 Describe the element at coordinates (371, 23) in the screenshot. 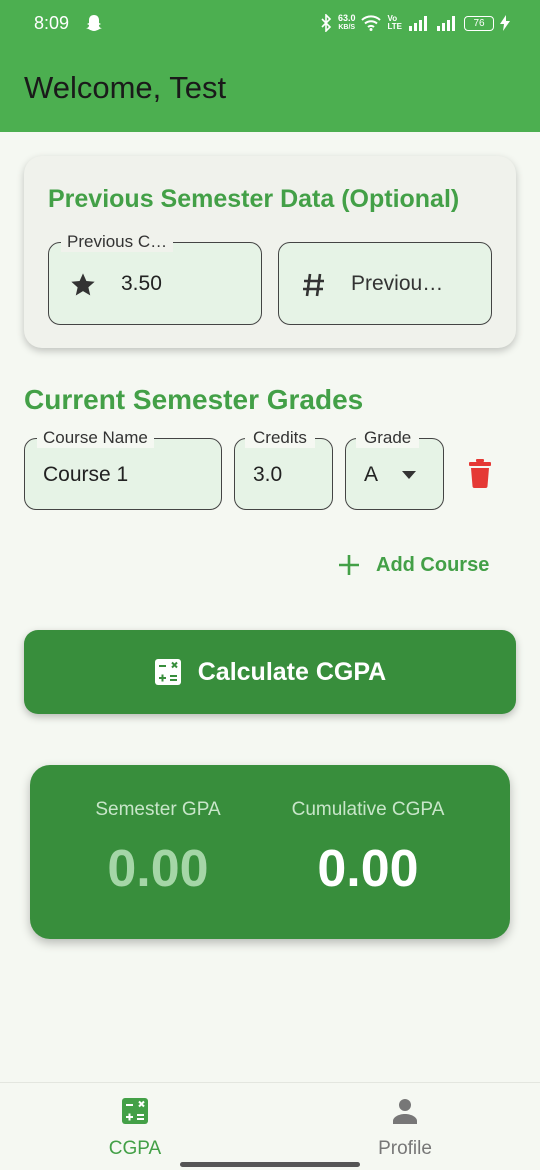

I see `wifi-icon` at that location.